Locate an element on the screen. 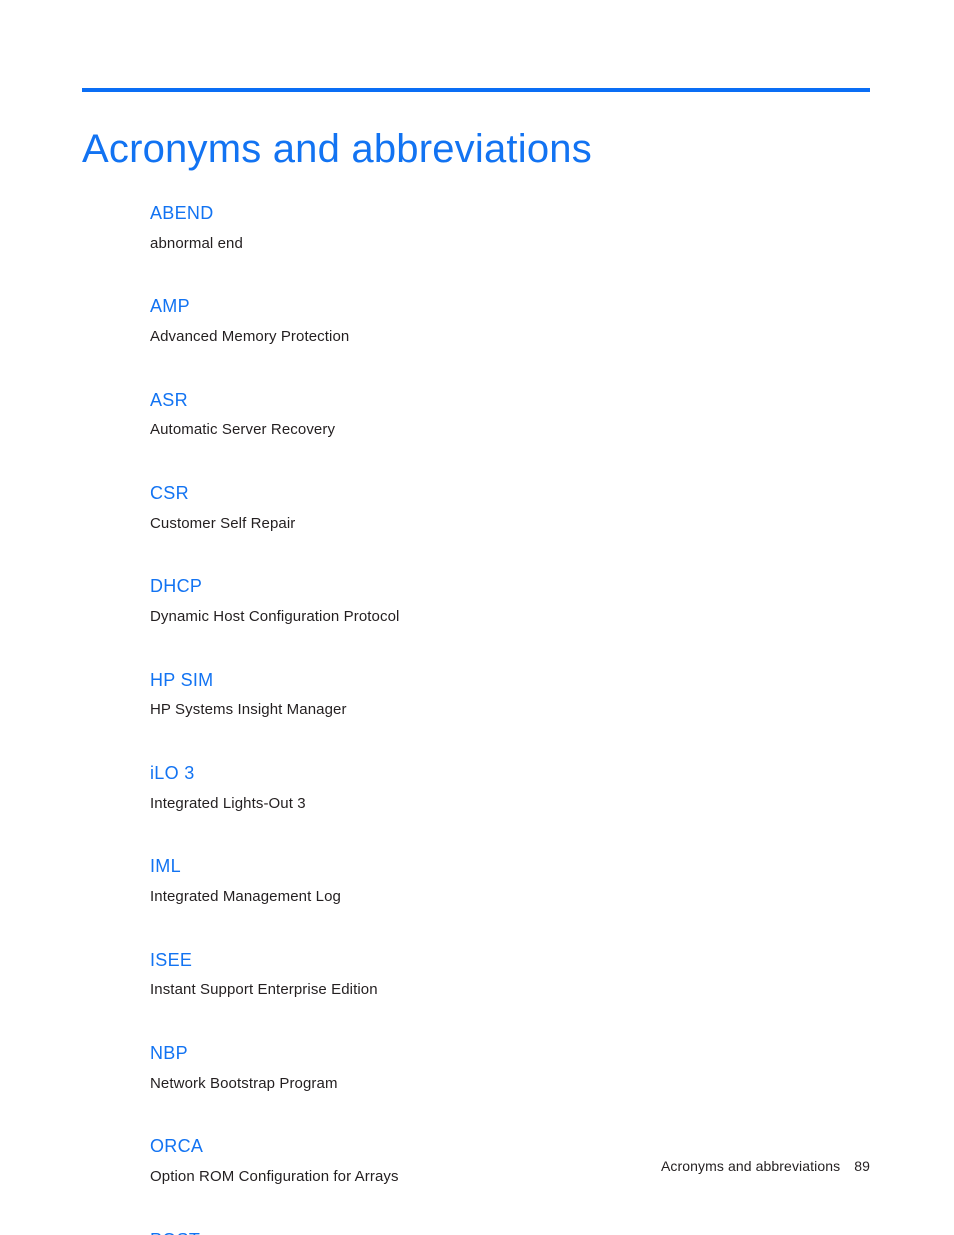  page-footer: Acronyms and abbreviations 89 is located at coordinates (765, 1166).